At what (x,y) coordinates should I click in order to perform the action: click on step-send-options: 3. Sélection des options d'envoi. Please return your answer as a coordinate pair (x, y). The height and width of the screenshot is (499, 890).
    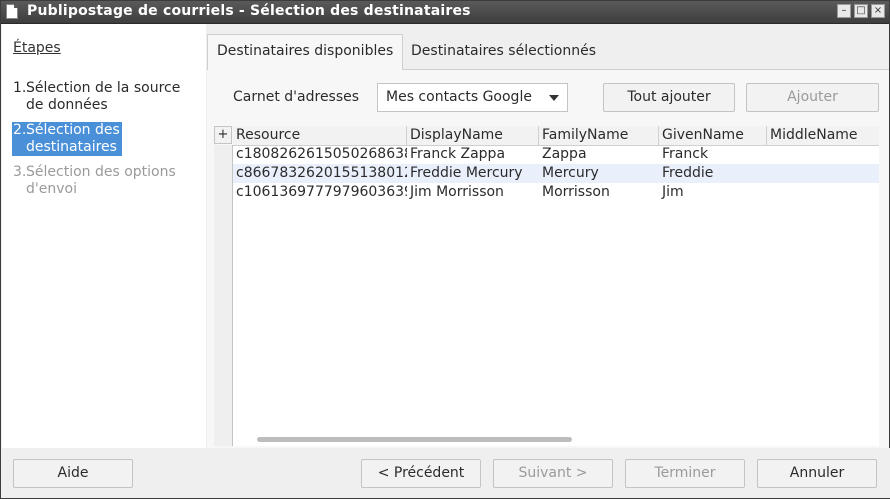
    Looking at the image, I should click on (102, 181).